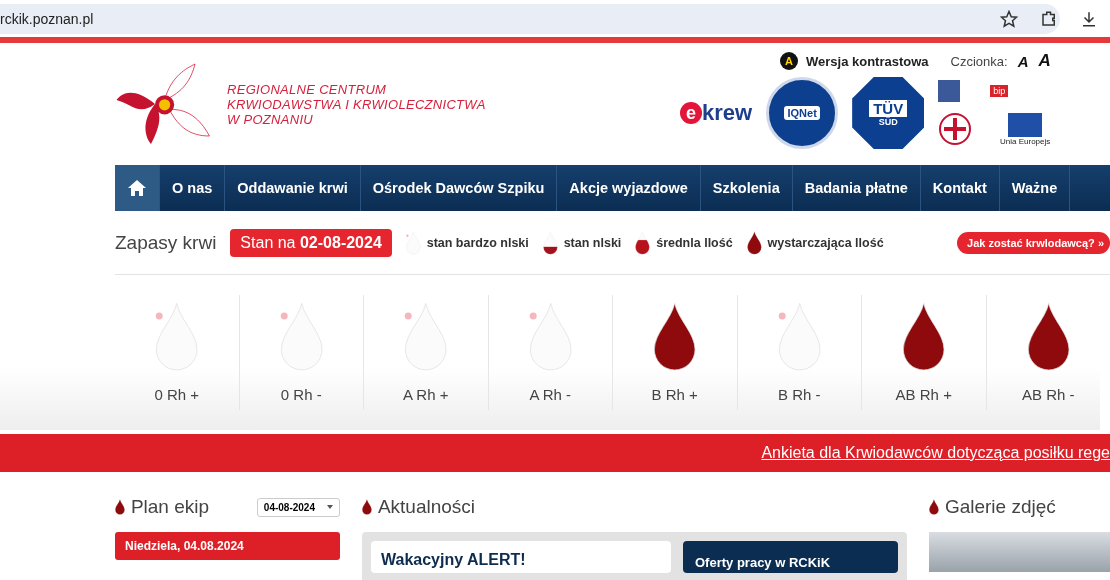  Describe the element at coordinates (459, 188) in the screenshot. I see `menu-item: Ośrodek Dawców Szpiku` at that location.